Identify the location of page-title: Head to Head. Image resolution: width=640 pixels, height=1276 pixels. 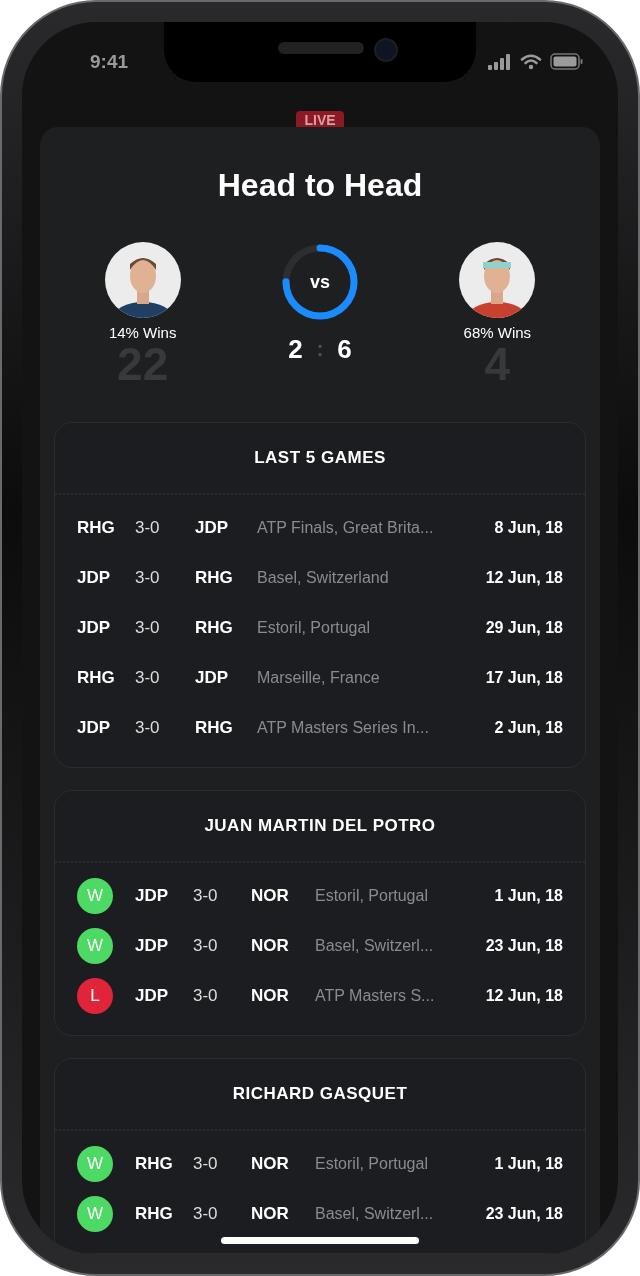
(320, 185).